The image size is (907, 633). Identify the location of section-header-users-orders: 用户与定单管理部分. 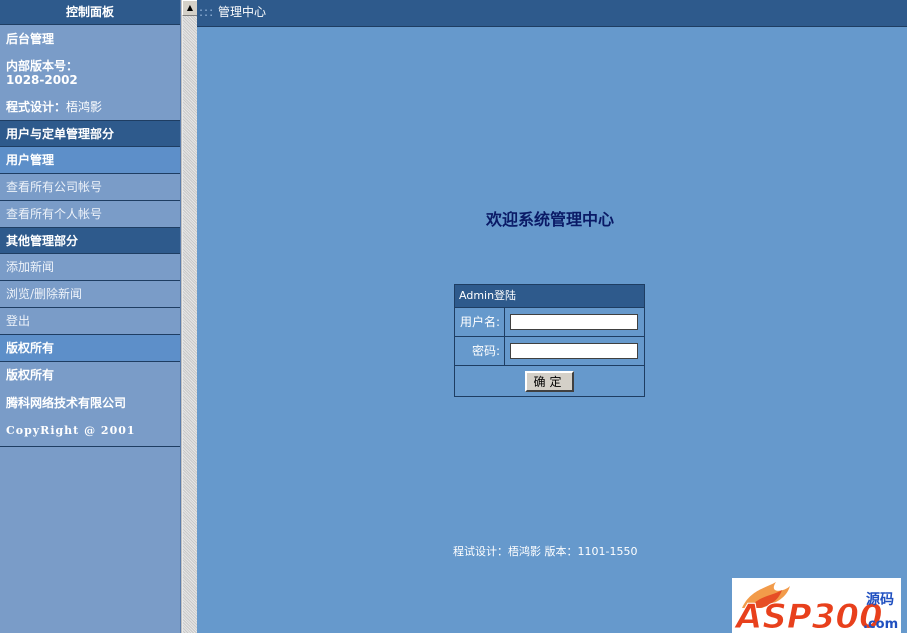
(90, 134).